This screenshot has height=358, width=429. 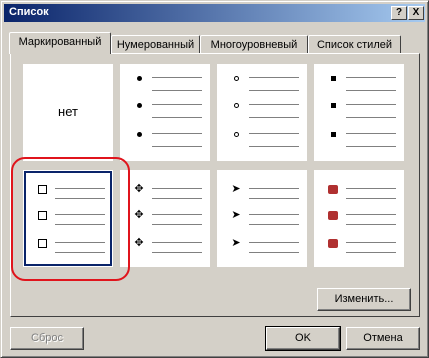 I want to click on bullet-style-none: нет, so click(x=68, y=112).